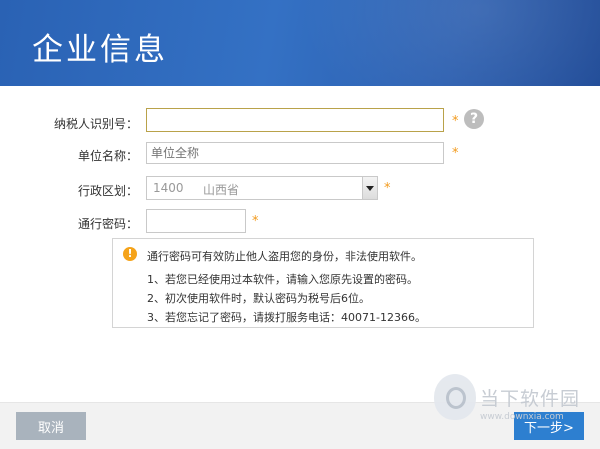 This screenshot has width=600, height=449. I want to click on company-name-row: 单位名称： *, so click(300, 155).